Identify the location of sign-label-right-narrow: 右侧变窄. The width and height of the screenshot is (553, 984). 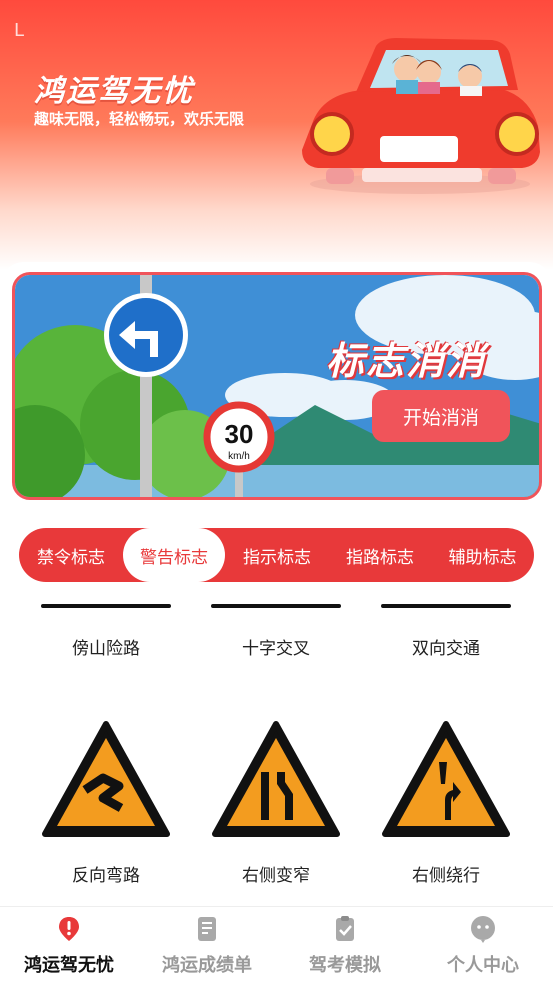
(276, 873).